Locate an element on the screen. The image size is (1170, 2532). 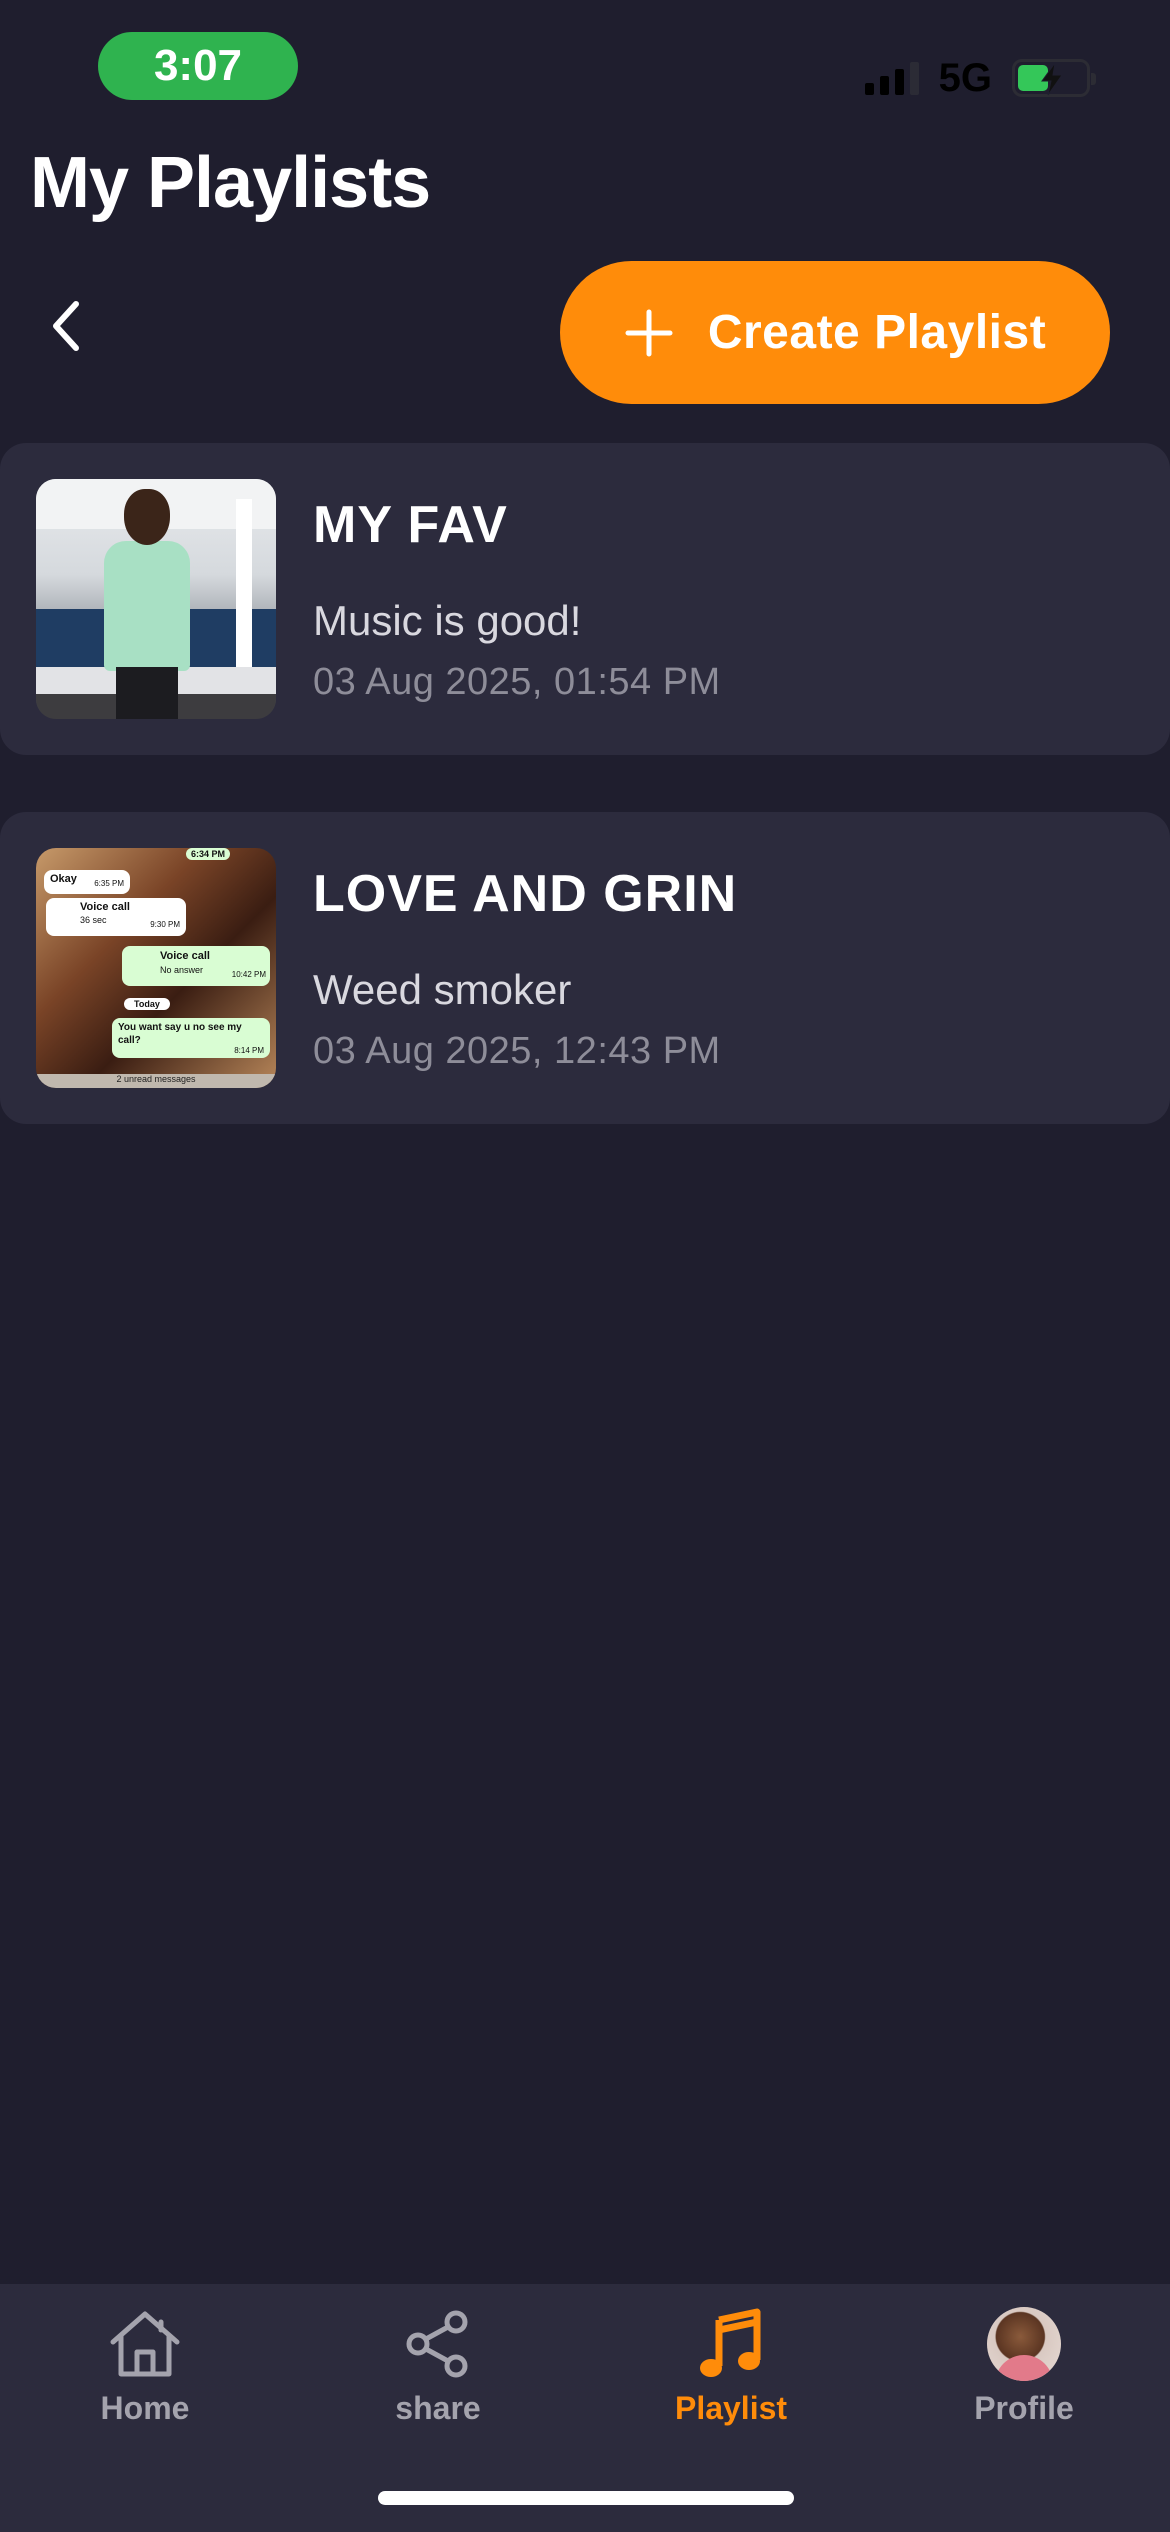
cellular-signal-icon is located at coordinates (891, 78).